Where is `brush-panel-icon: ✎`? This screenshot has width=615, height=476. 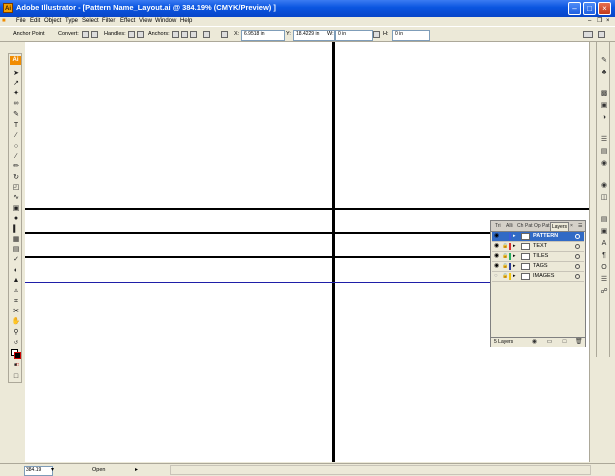
brush-panel-icon: ✎ is located at coordinates (604, 61).